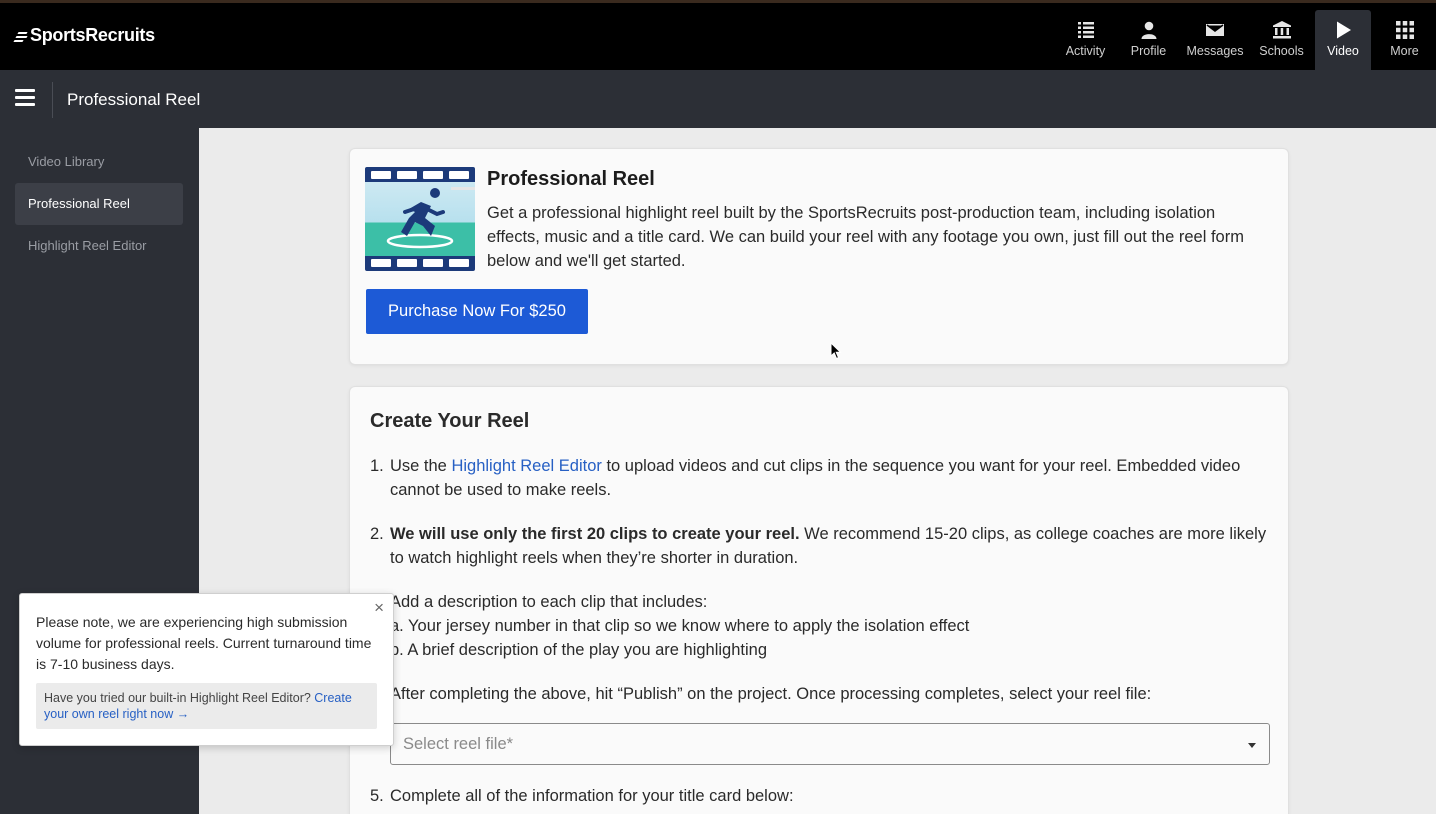 The image size is (1436, 814). What do you see at coordinates (1281, 51) in the screenshot?
I see `nav-label-schools: Schools` at bounding box center [1281, 51].